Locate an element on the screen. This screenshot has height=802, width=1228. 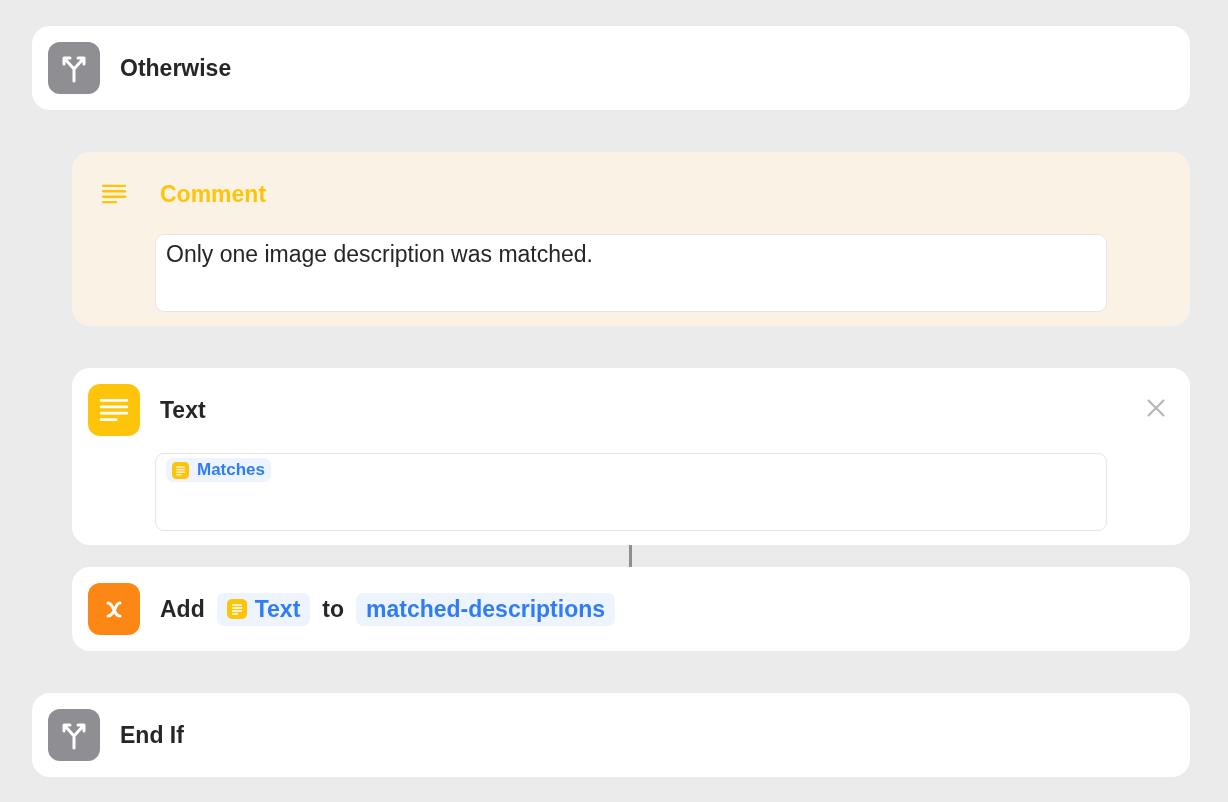
action-card: Otherwise is located at coordinates (611, 68).